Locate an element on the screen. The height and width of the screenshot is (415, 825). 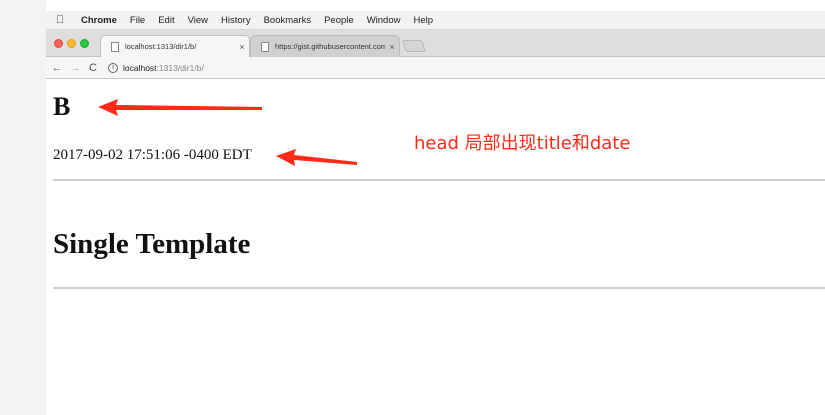
arrow-to-date is located at coordinates (316, 157).